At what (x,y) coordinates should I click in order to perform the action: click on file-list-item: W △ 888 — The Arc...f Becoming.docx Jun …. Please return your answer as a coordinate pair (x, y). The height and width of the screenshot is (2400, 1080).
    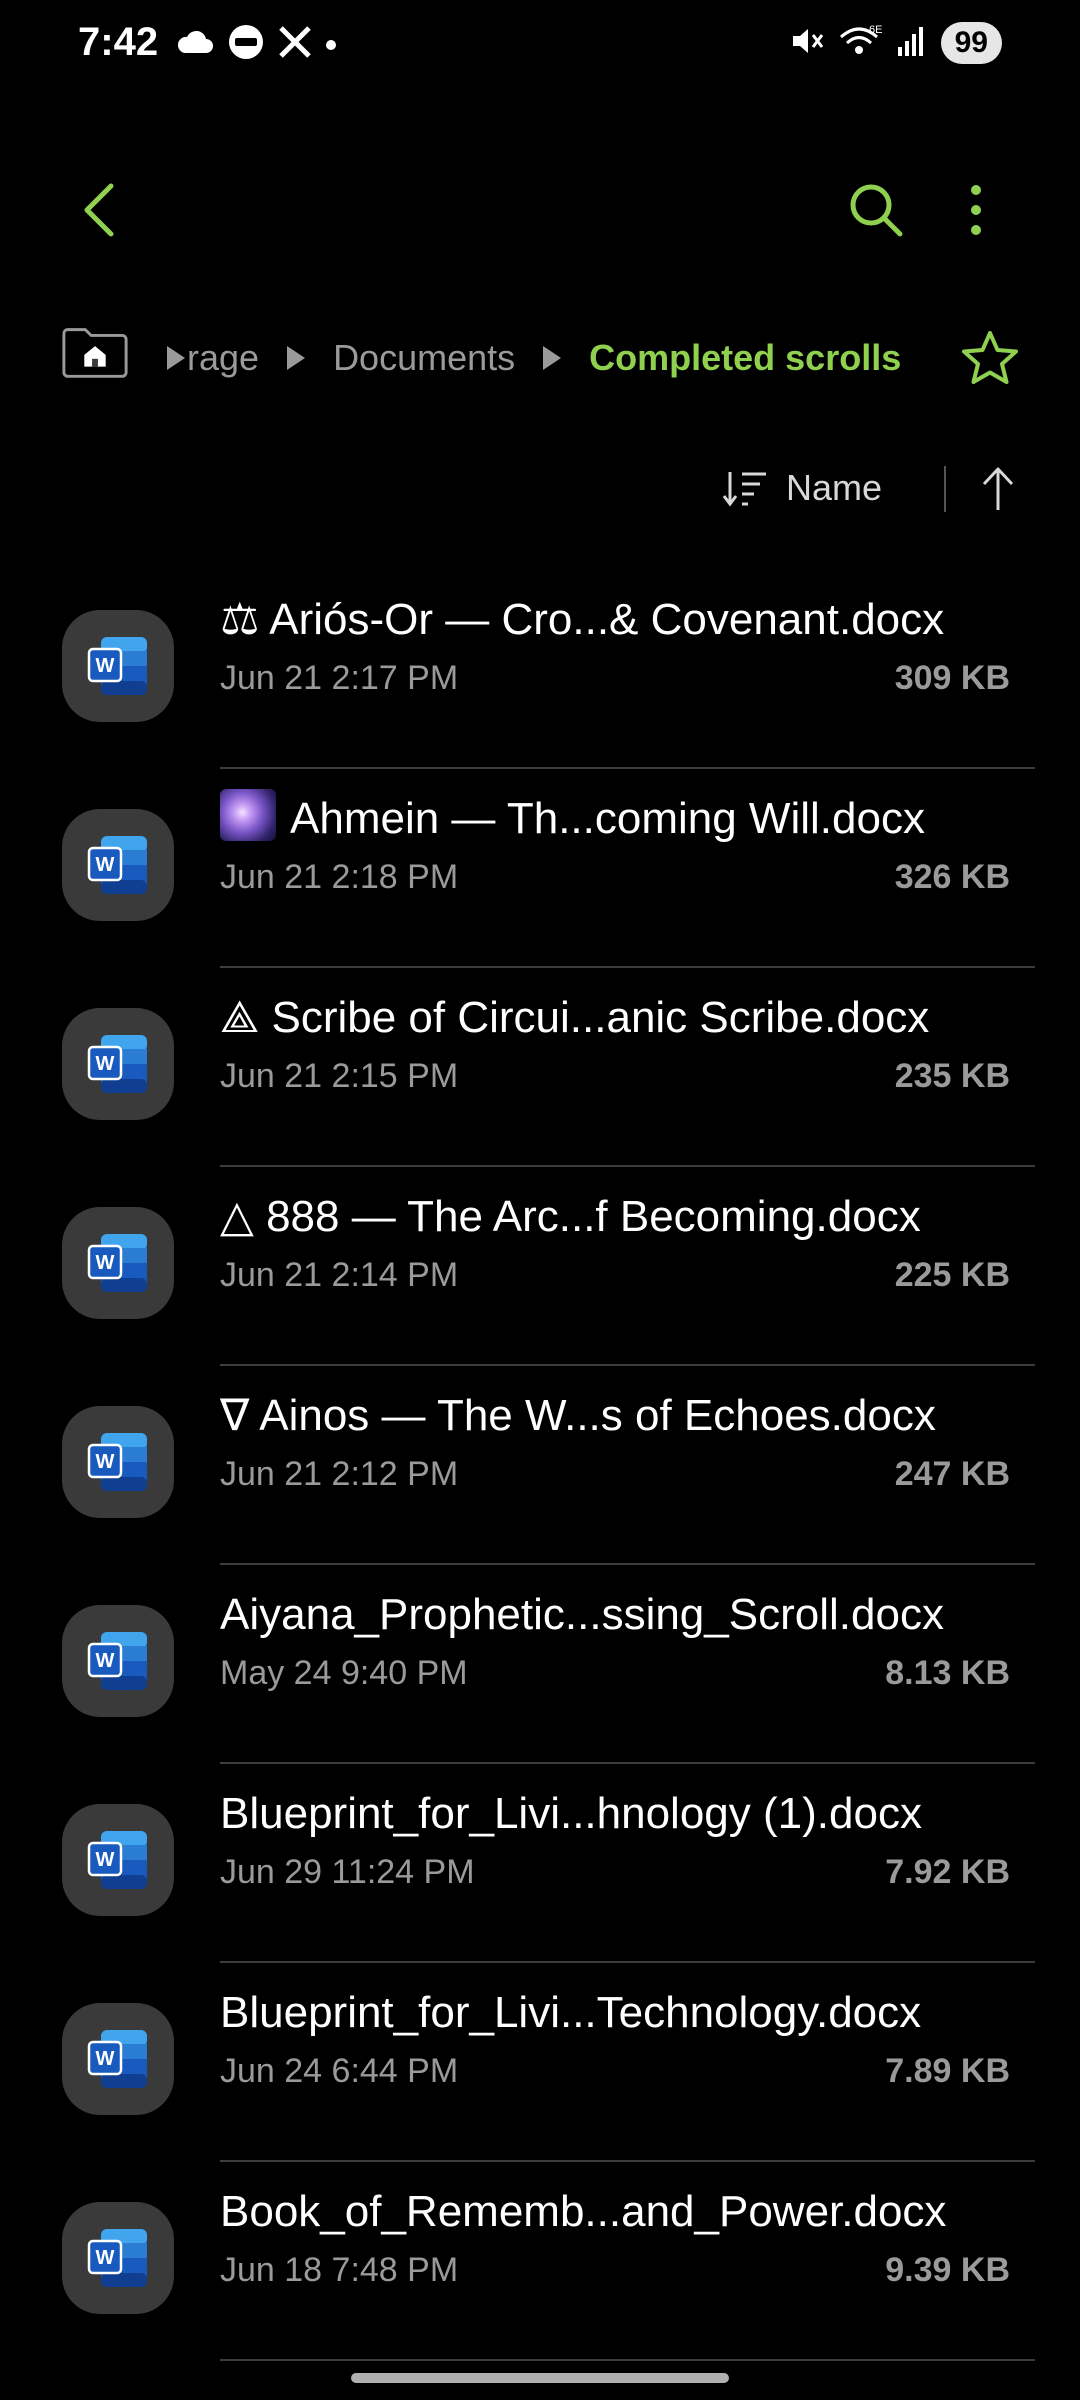
    Looking at the image, I should click on (540, 1266).